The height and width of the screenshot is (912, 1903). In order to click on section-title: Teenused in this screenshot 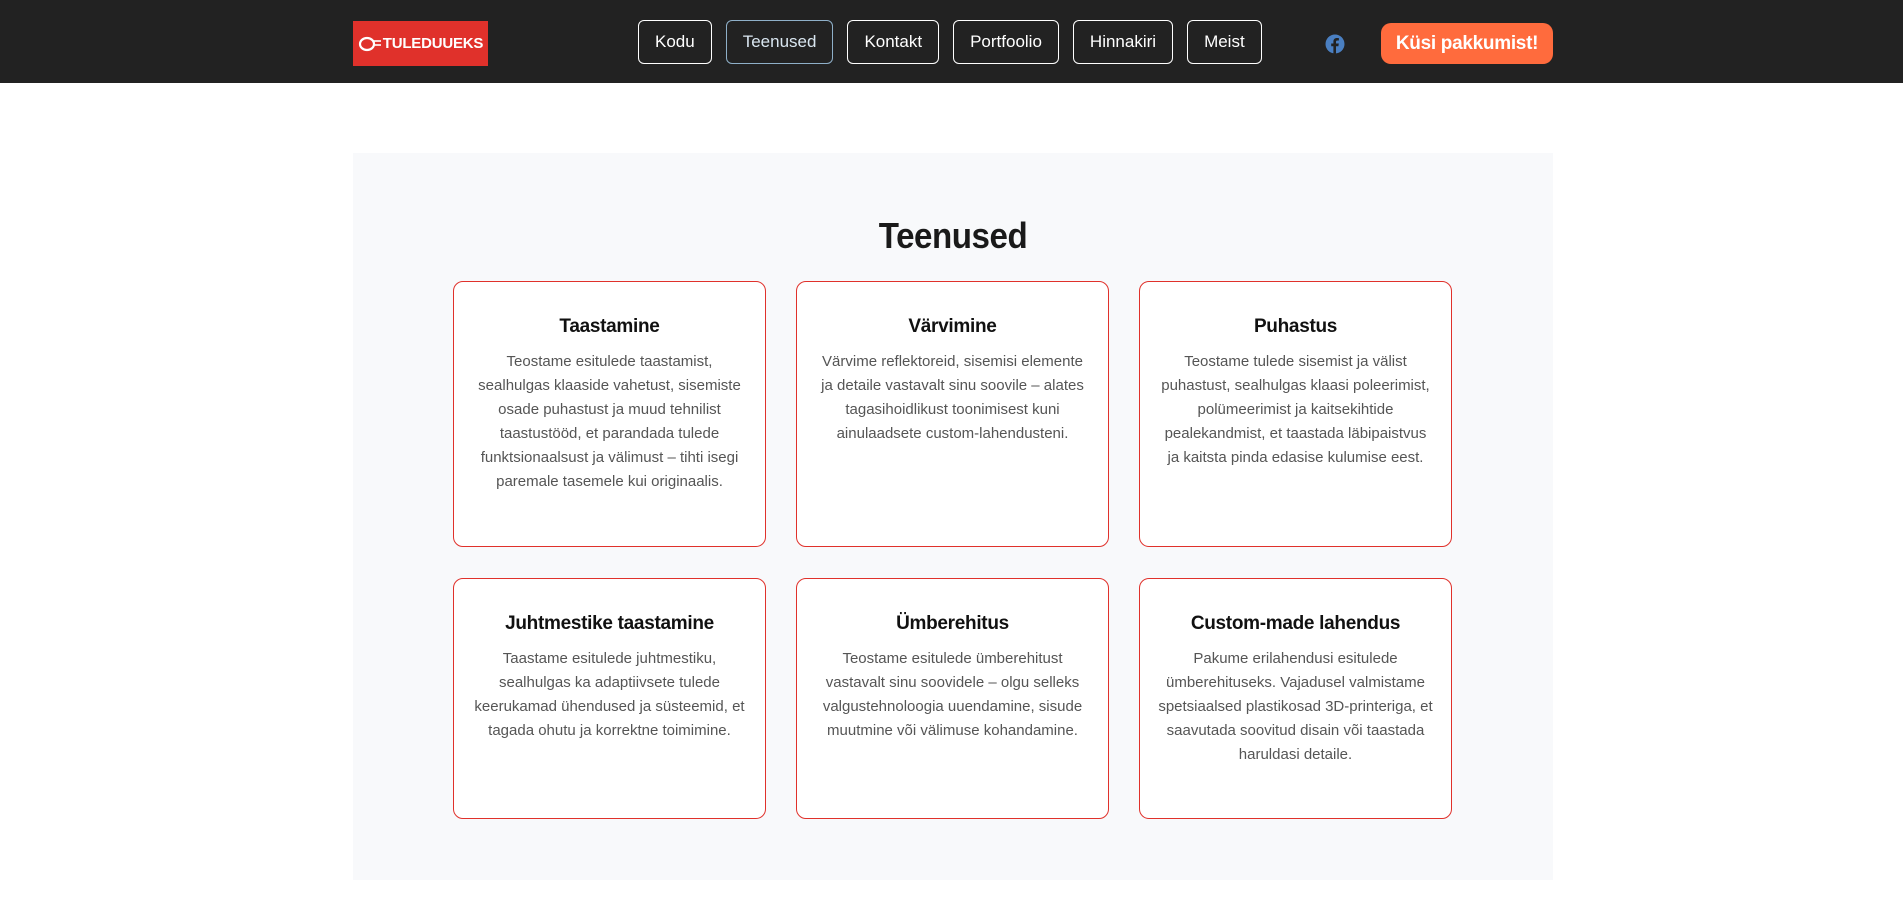, I will do `click(953, 235)`.